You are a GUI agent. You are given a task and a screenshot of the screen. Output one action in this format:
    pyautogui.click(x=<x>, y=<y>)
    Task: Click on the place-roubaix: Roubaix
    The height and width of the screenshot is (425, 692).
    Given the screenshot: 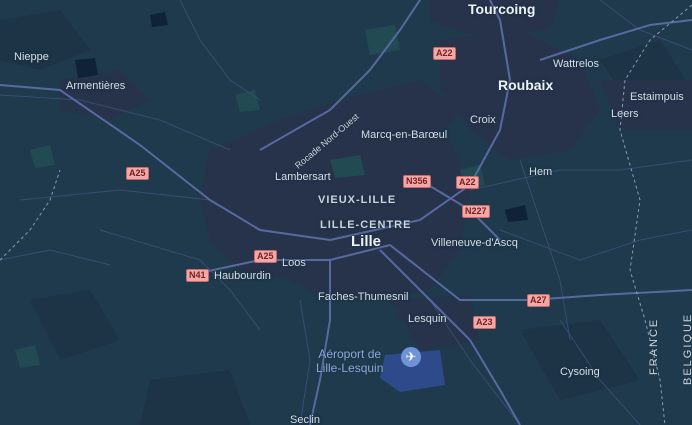 What is the action you would take?
    pyautogui.click(x=525, y=85)
    